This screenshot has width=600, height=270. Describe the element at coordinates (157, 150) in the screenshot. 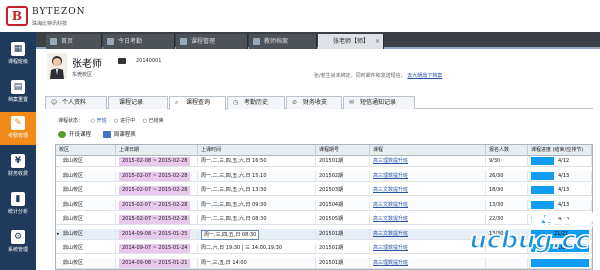

I see `column-header: 上课日期` at that location.